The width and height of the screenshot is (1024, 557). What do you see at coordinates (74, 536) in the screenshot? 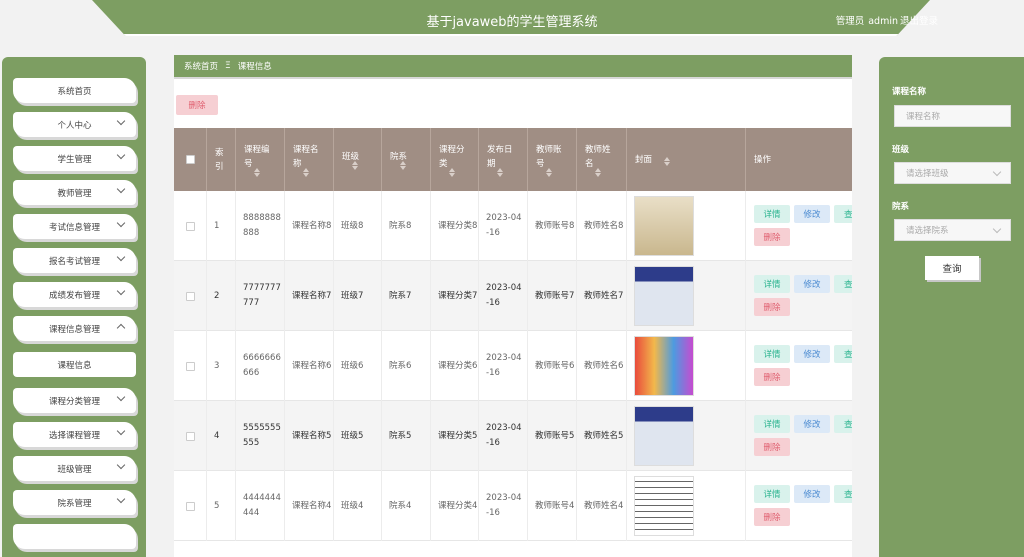
I see `sidebar-item-next` at bounding box center [74, 536].